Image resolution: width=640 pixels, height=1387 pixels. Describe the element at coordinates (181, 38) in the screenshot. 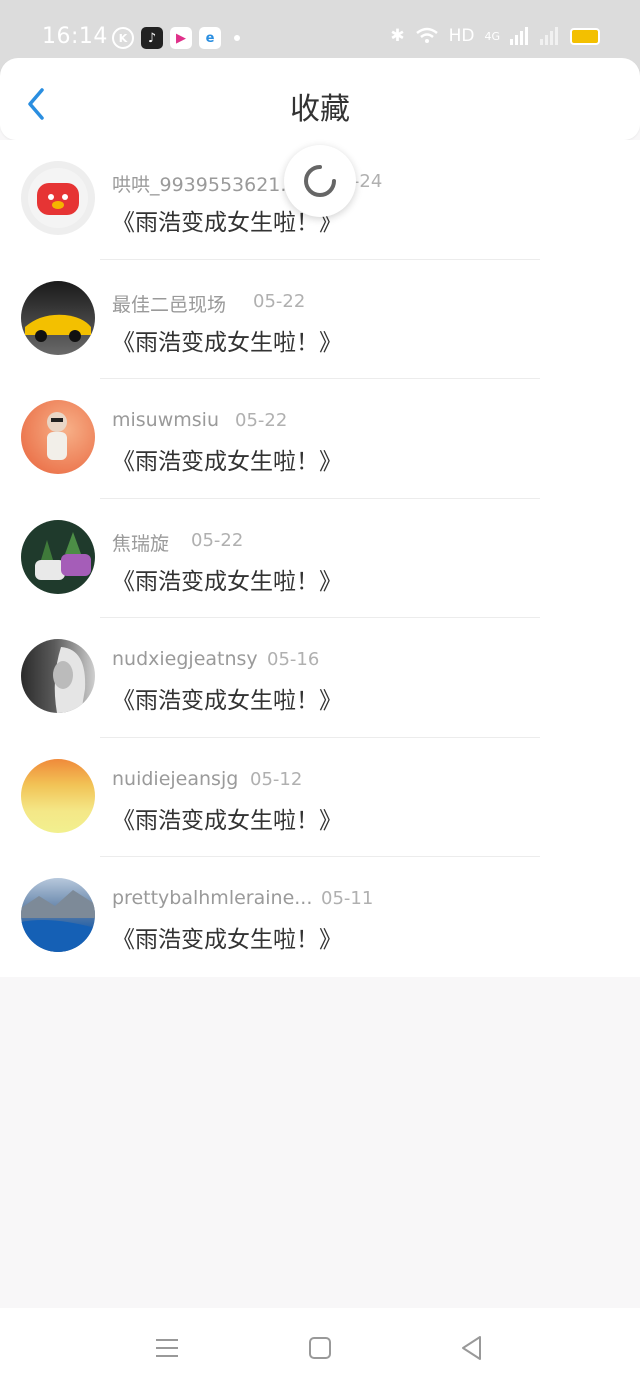

I see `video-app-icon: ▶` at that location.